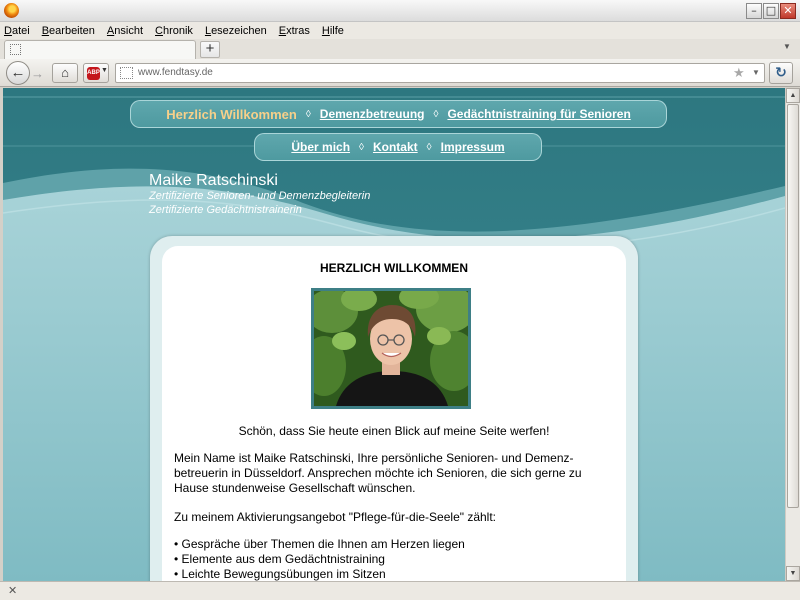 The width and height of the screenshot is (800, 600). Describe the element at coordinates (175, 72) in the screenshot. I see `url-text: www.fendtasy.de` at that location.